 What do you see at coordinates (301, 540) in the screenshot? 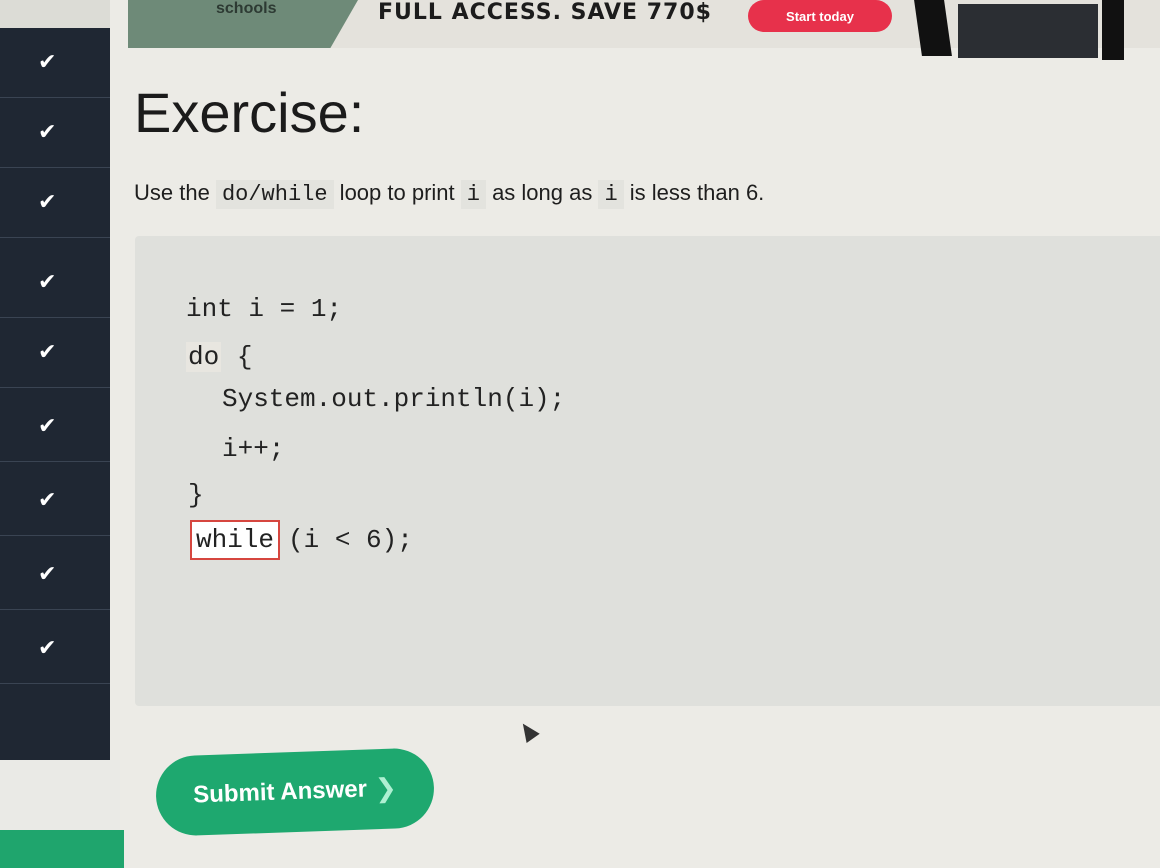
I see `code-line: while (i < 6);` at bounding box center [301, 540].